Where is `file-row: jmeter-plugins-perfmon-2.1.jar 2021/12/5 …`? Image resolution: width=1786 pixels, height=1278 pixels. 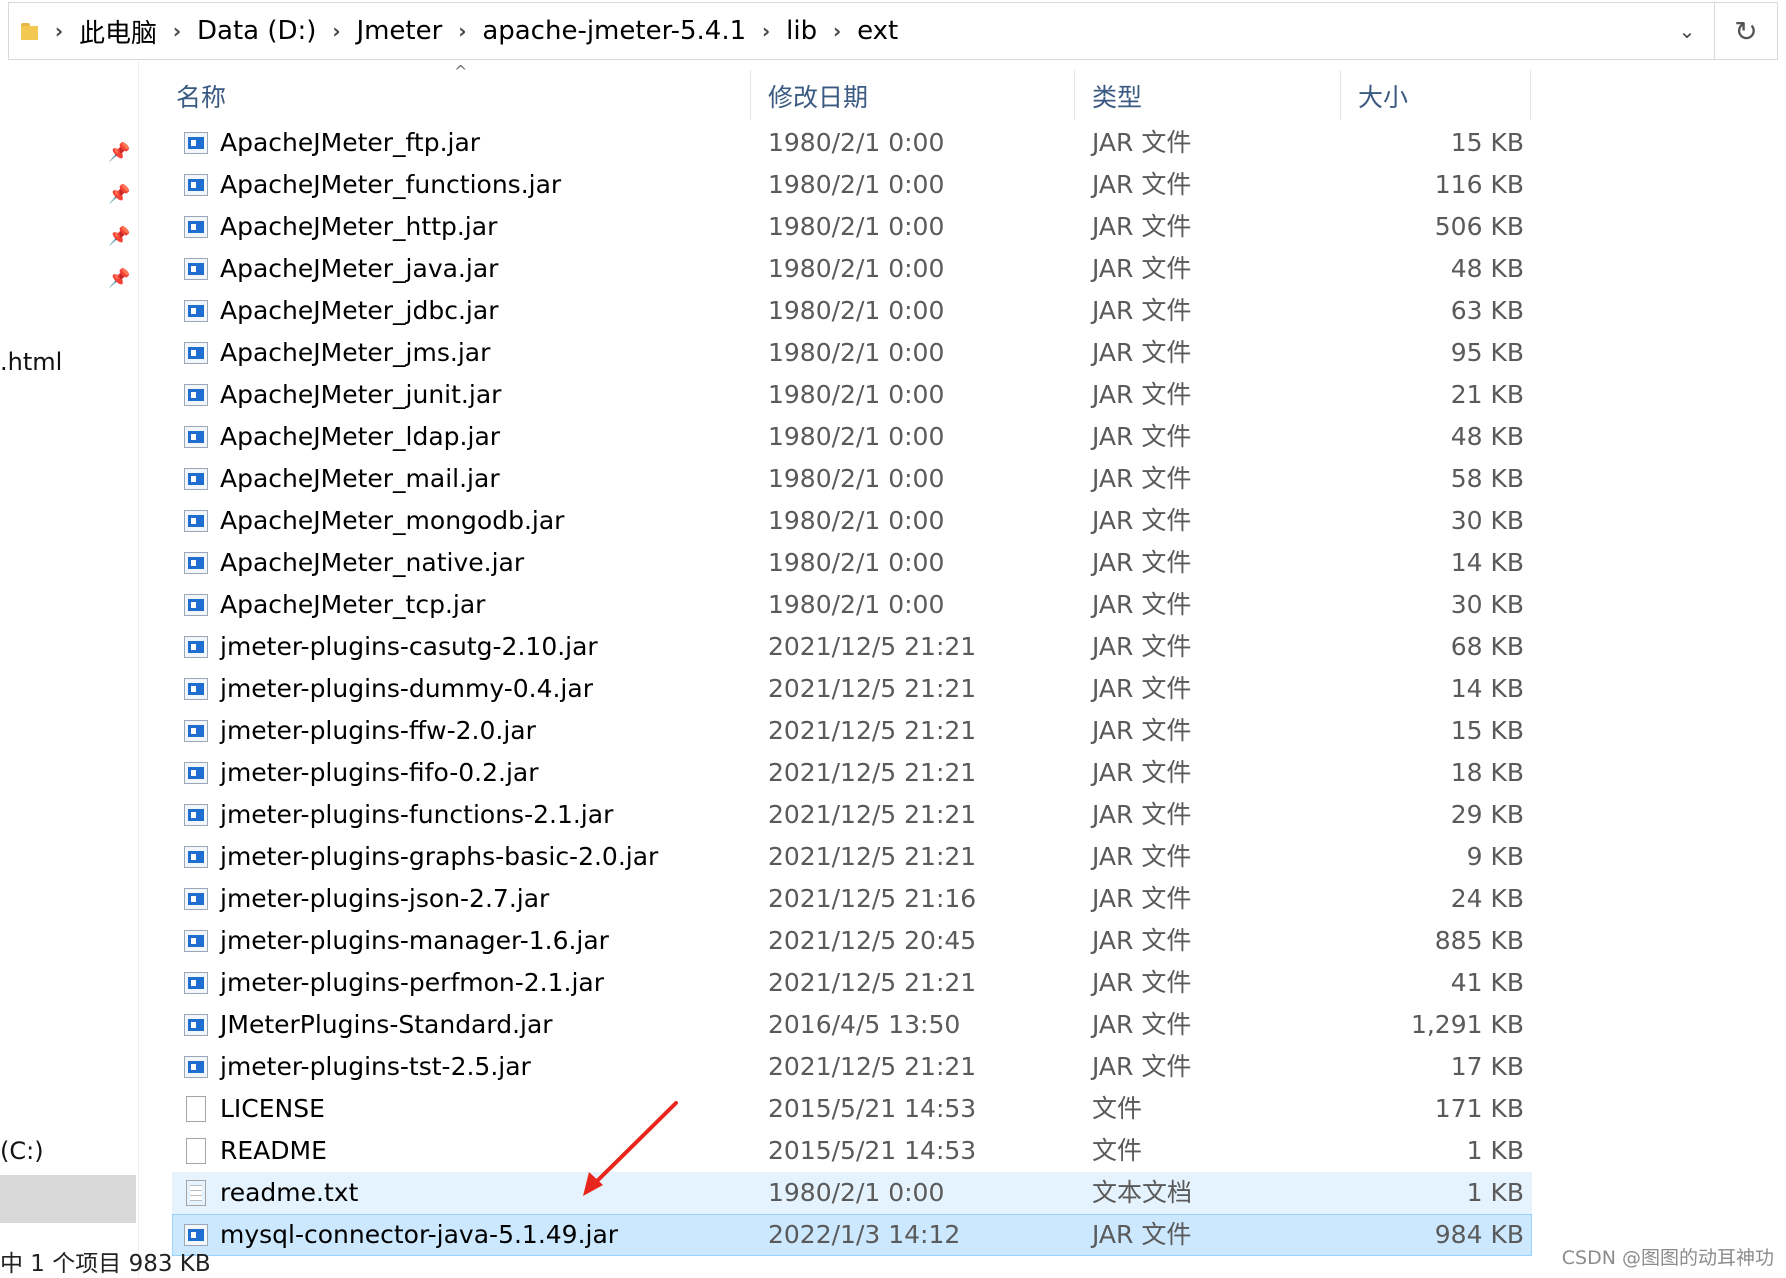 file-row: jmeter-plugins-perfmon-2.1.jar 2021/12/5 … is located at coordinates (852, 983).